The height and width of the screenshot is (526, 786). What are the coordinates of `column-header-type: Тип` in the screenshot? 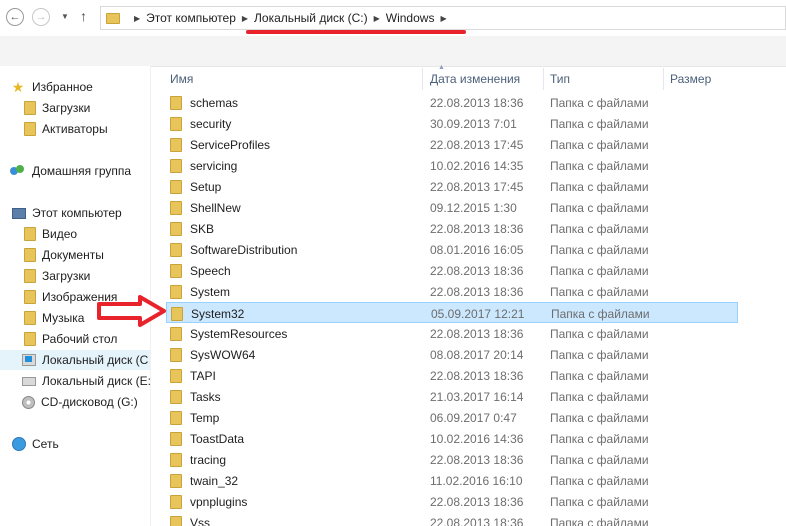 It's located at (560, 79).